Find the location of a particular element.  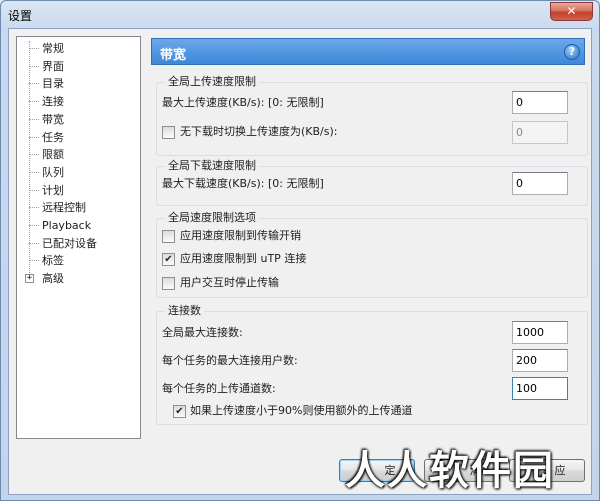

max-upload-input is located at coordinates (540, 102).